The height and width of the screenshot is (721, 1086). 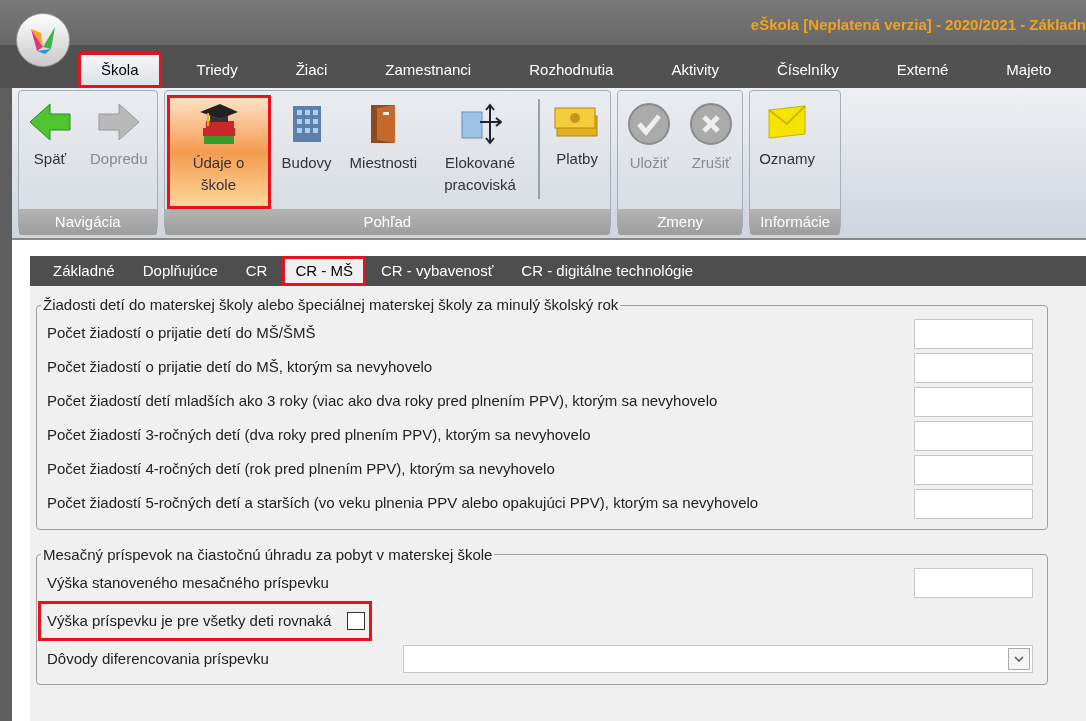 I want to click on ribbon-group-label: Informácie, so click(x=795, y=222).